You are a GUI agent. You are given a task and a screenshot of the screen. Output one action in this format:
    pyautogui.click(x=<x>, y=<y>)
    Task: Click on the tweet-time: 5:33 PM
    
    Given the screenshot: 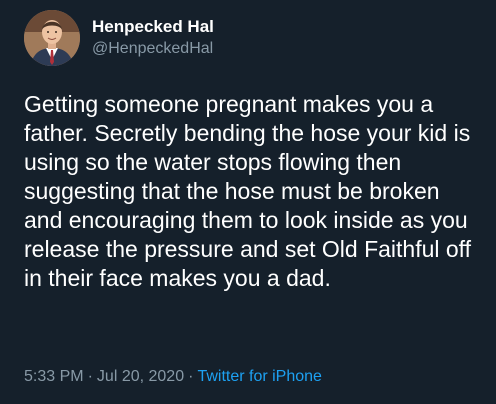 What is the action you would take?
    pyautogui.click(x=54, y=376)
    